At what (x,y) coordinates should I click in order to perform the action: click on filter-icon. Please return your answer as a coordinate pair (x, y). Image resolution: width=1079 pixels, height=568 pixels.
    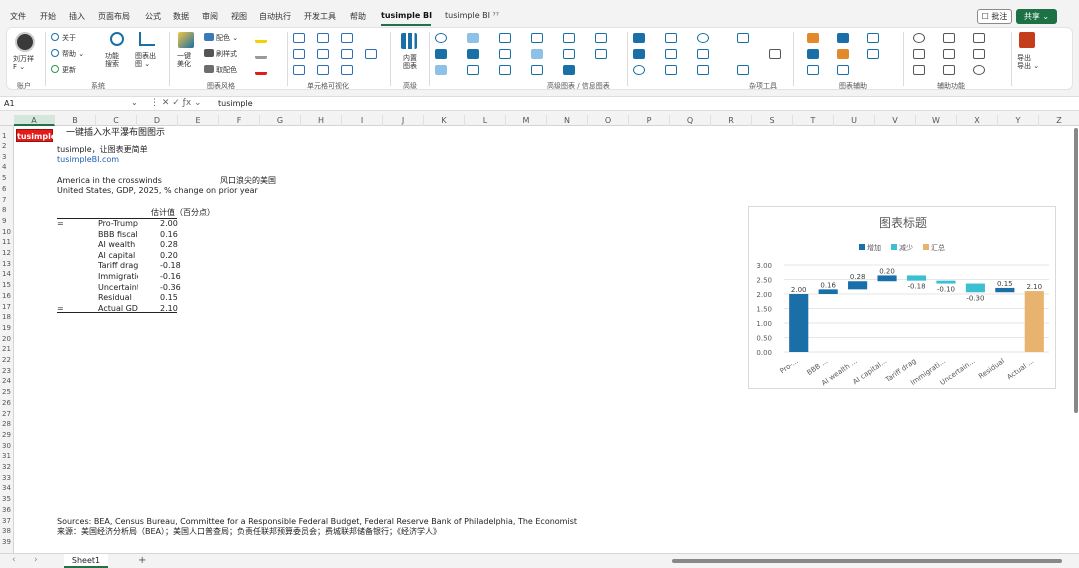
    Looking at the image, I should click on (569, 54).